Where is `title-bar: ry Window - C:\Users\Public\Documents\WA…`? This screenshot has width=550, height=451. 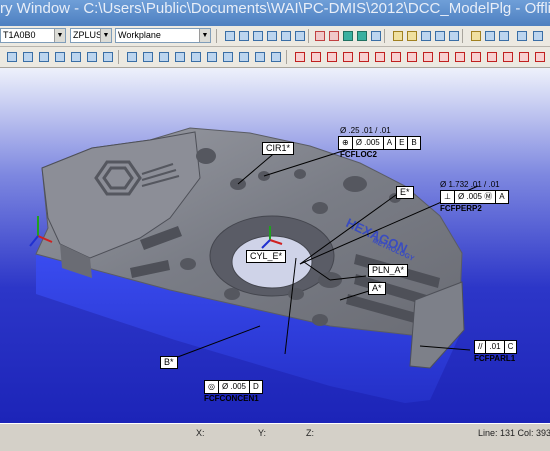 title-bar: ry Window - C:\Users\Public\Documents\WA… is located at coordinates (275, 13).